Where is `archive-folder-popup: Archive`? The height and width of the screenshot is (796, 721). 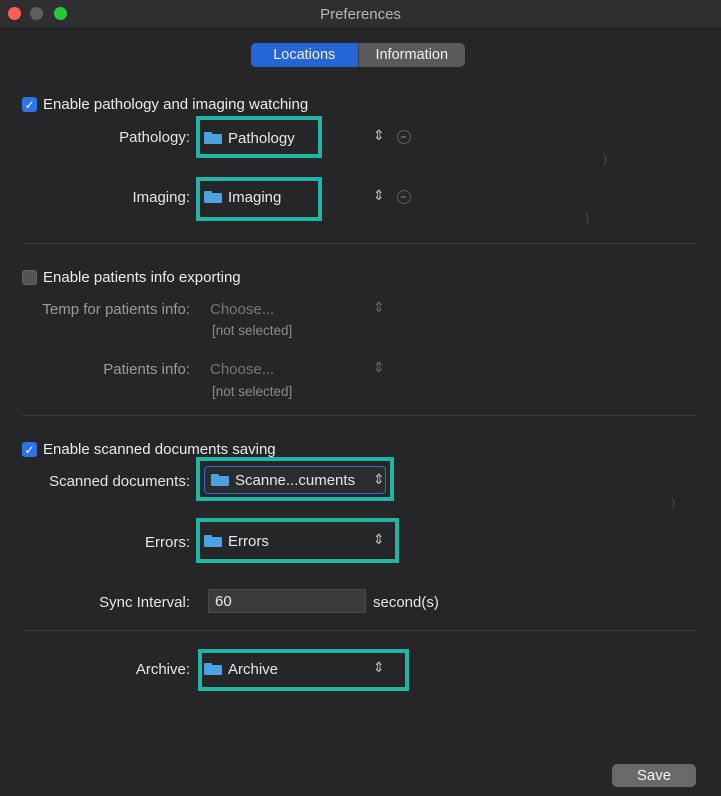 archive-folder-popup: Archive is located at coordinates (294, 669).